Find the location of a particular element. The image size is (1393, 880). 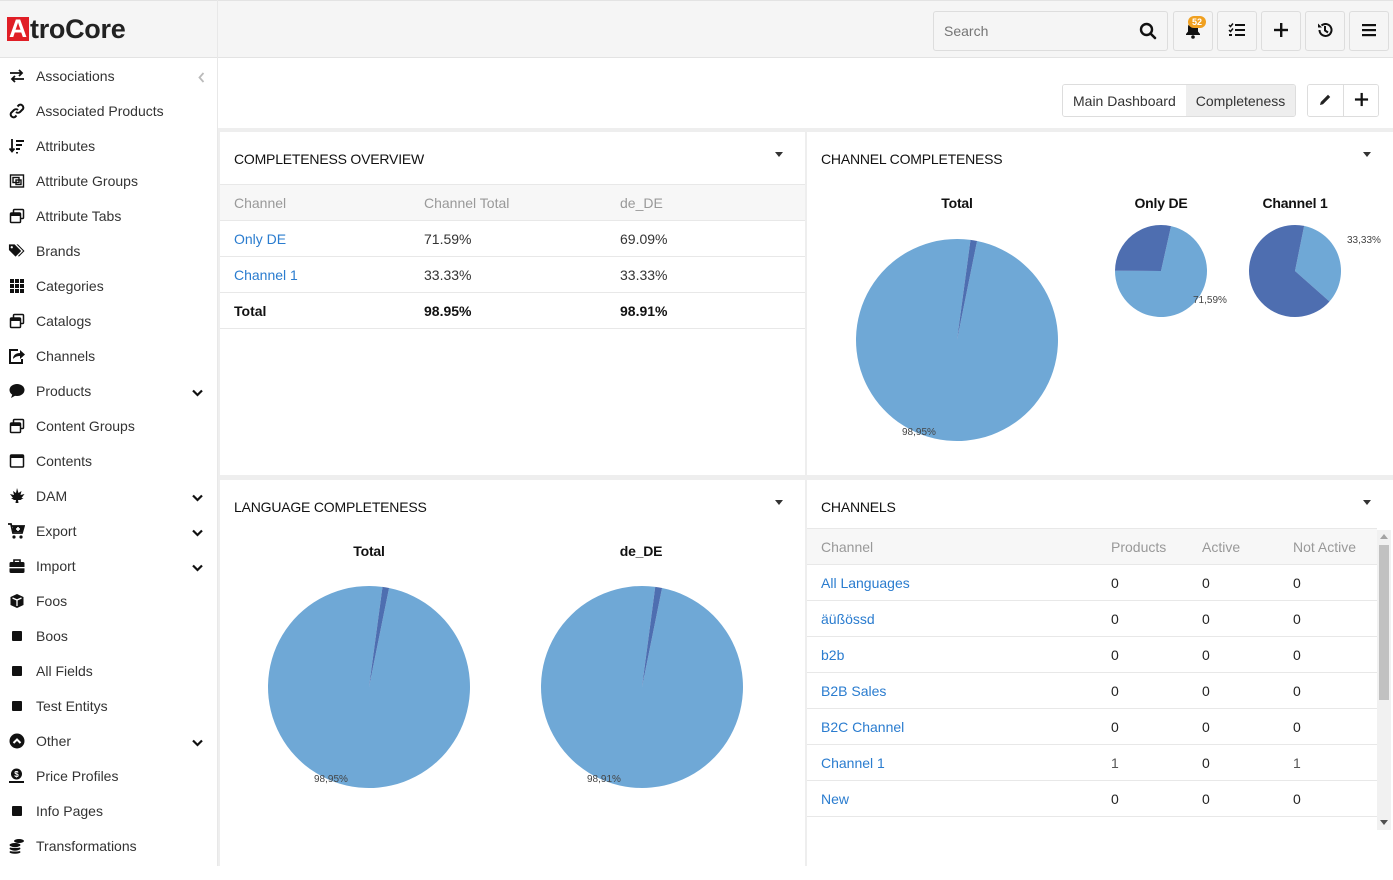

history-button is located at coordinates (1325, 31).